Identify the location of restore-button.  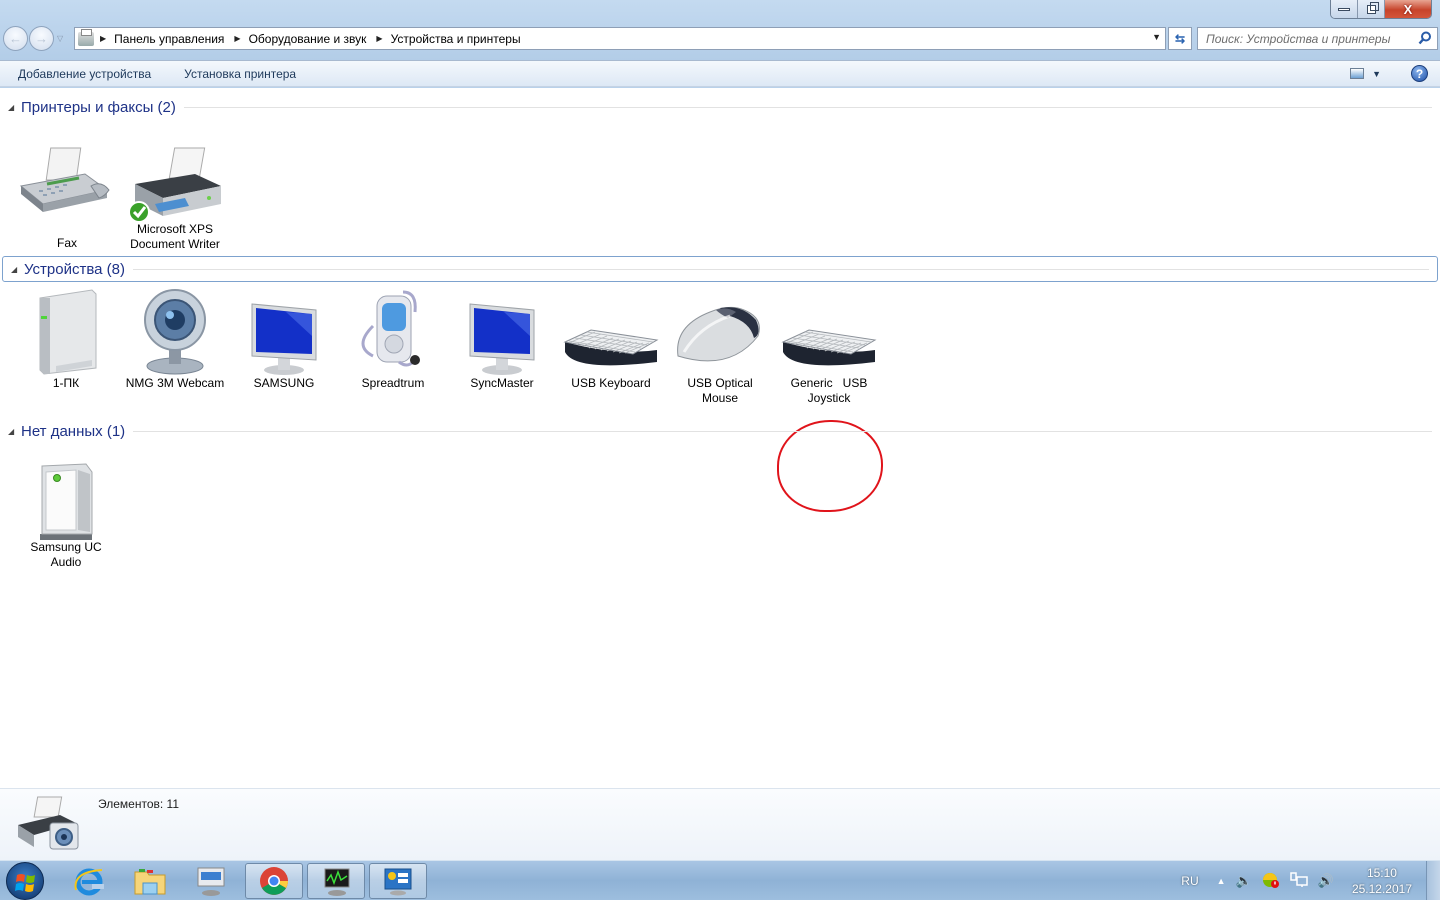
(1371, 9).